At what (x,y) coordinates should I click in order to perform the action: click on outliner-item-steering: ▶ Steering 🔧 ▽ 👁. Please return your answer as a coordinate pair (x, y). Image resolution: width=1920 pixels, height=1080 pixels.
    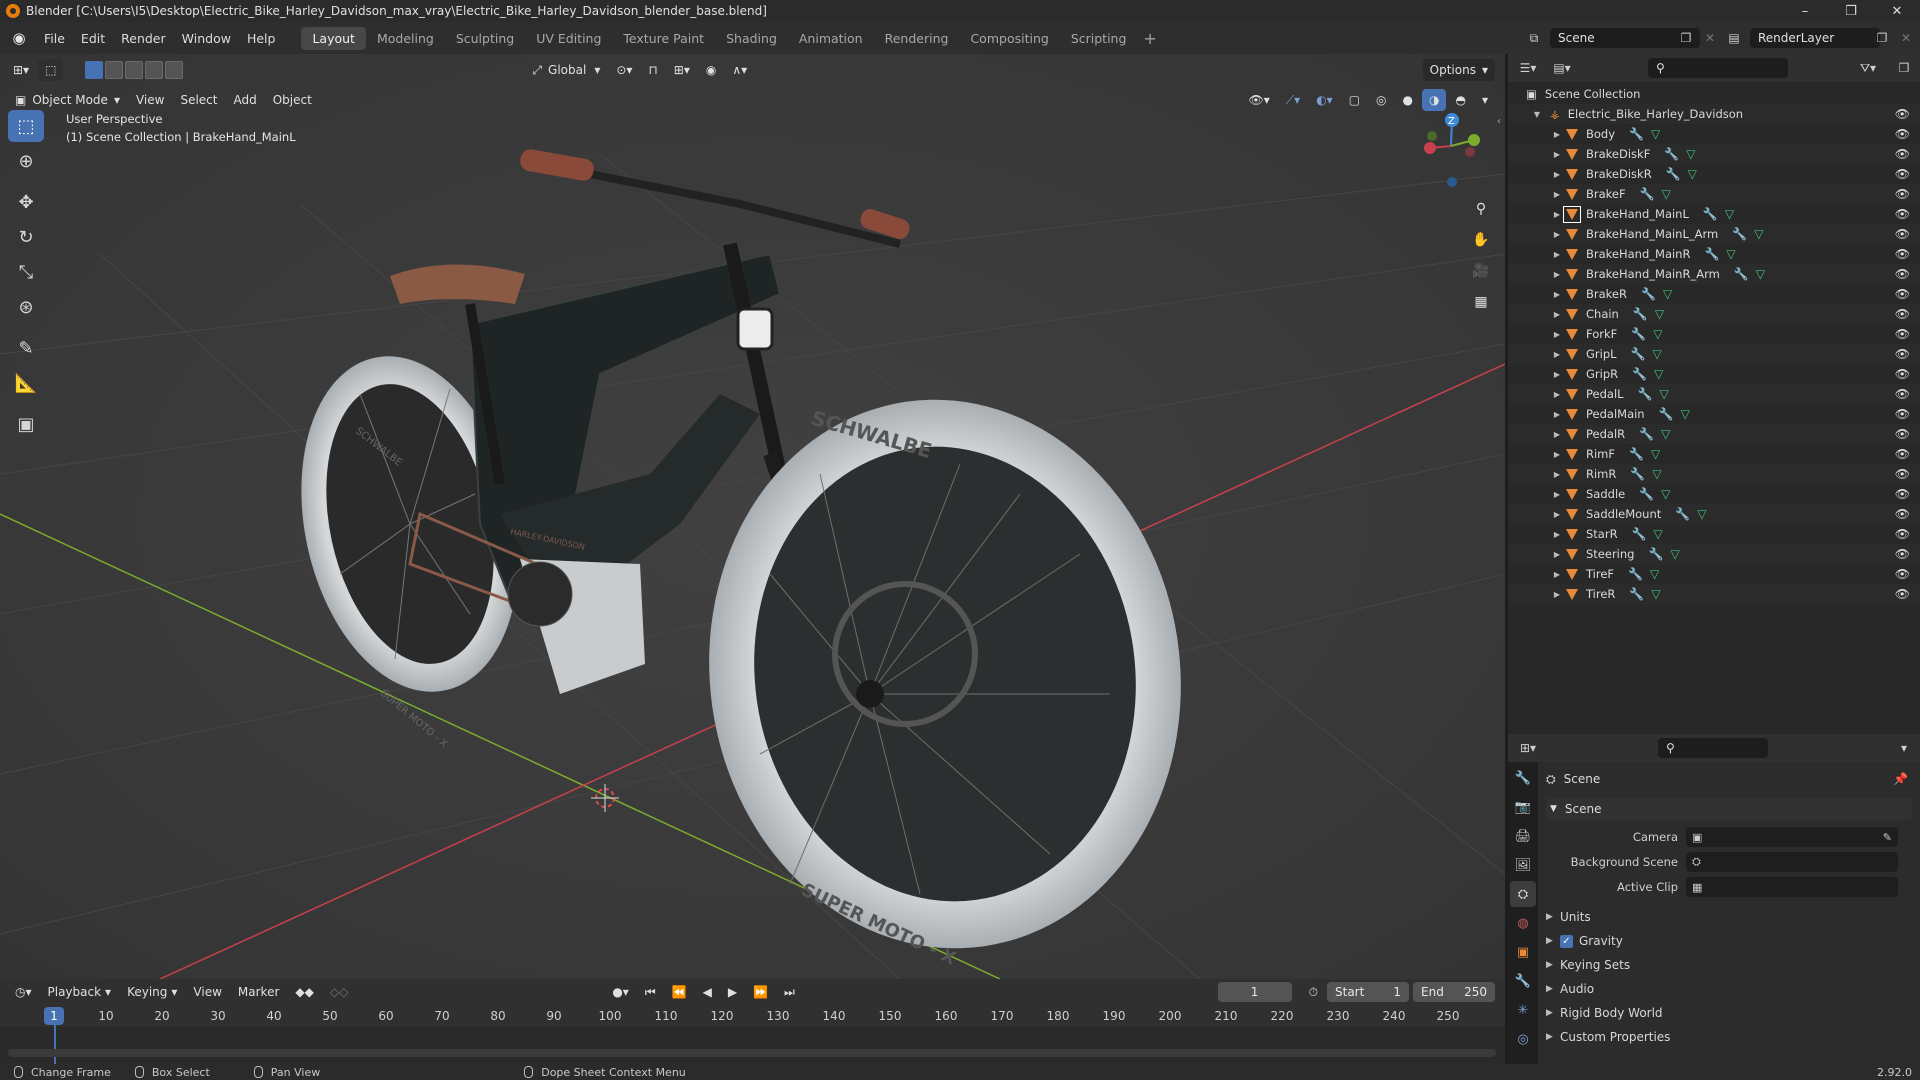
    Looking at the image, I should click on (1714, 554).